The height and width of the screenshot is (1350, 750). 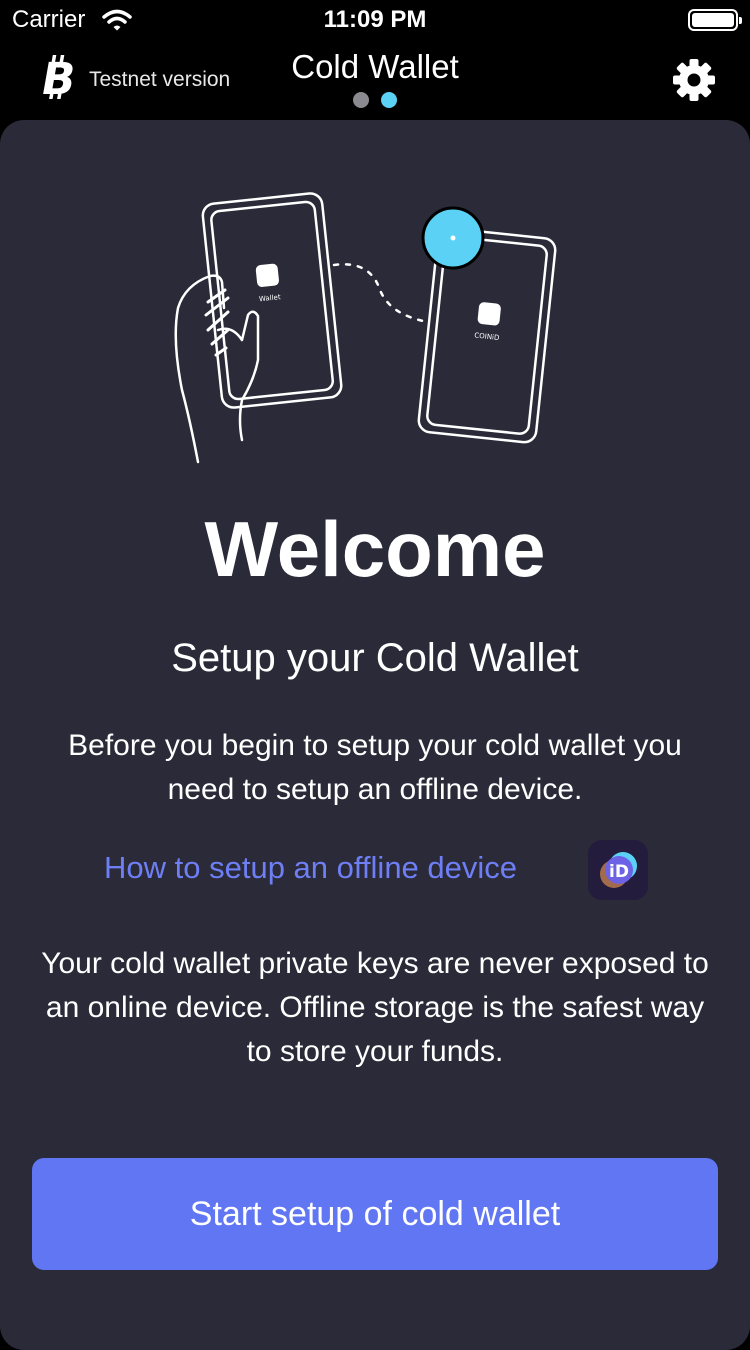 I want to click on page-indicator, so click(x=375, y=100).